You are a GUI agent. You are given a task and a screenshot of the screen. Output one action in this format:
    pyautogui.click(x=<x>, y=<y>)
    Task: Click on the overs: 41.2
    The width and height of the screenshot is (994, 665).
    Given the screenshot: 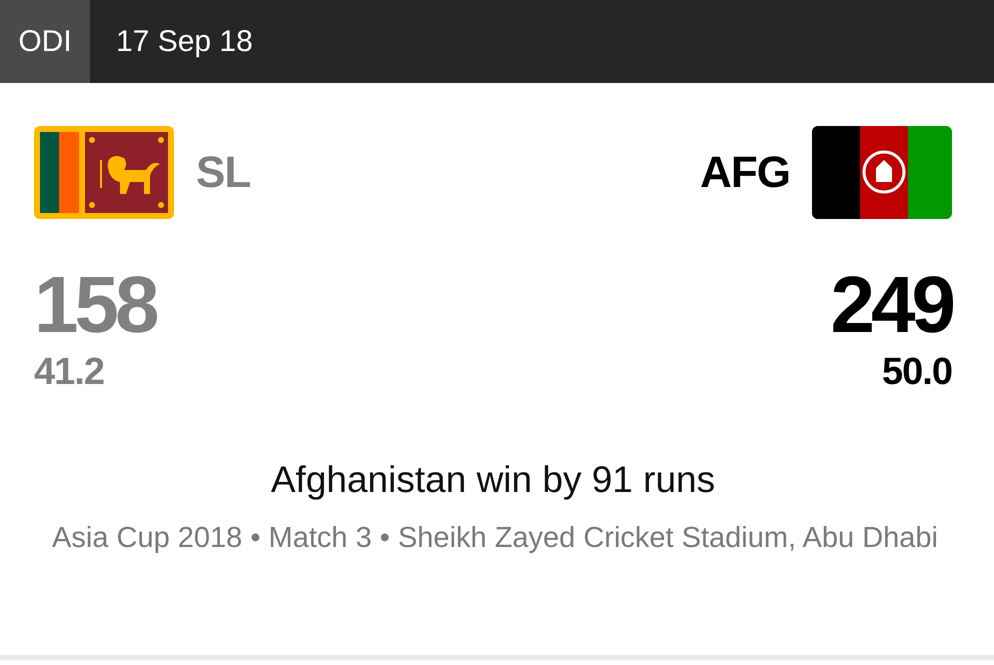 What is the action you would take?
    pyautogui.click(x=69, y=372)
    